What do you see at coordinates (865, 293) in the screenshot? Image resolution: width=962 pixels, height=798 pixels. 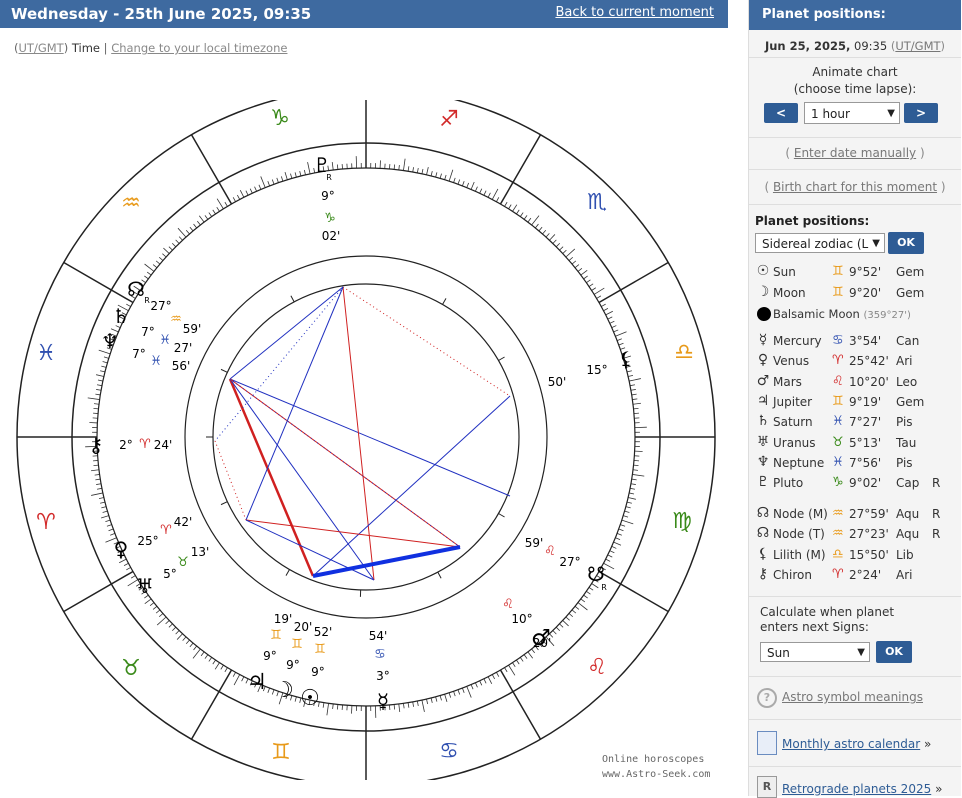 I see `planet-degree: 9°20'` at bounding box center [865, 293].